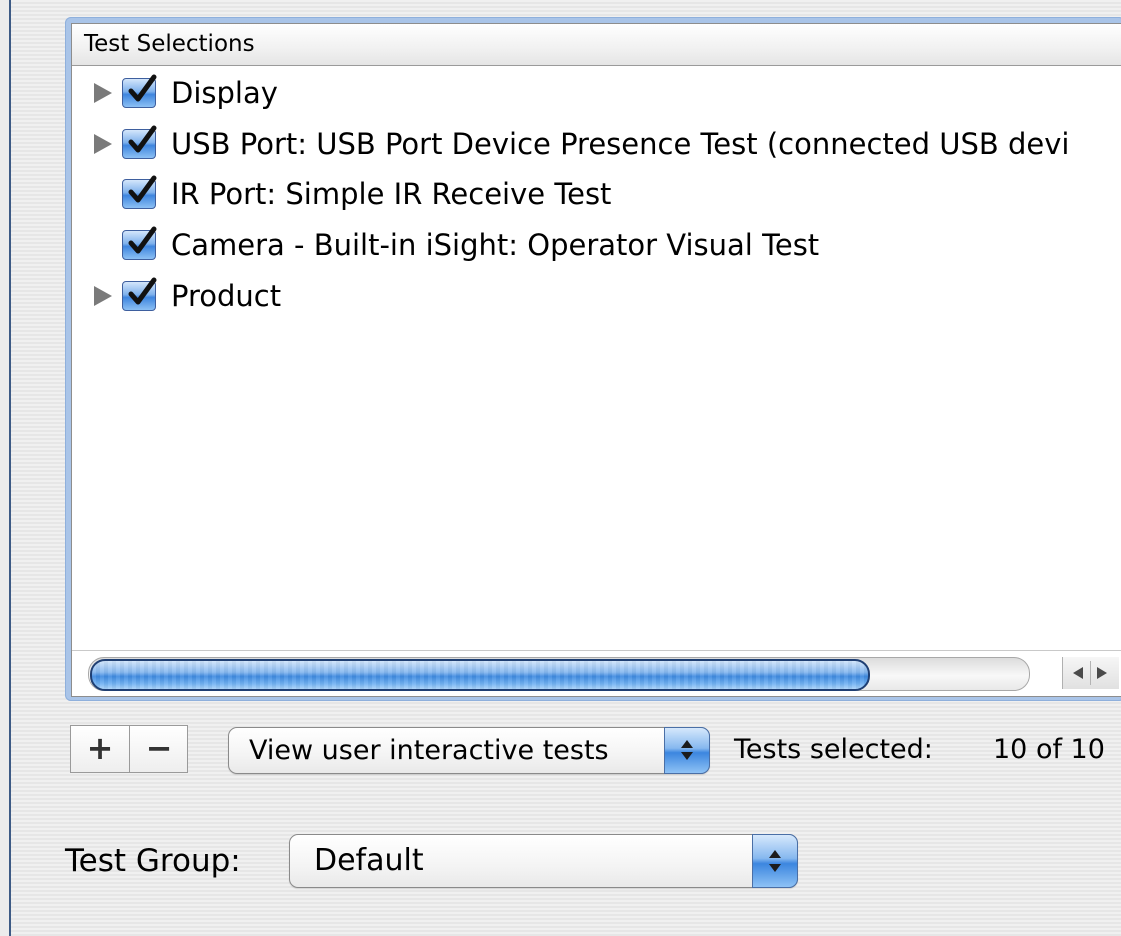 This screenshot has width=1121, height=936. I want to click on window-edge, so click(5, 468).